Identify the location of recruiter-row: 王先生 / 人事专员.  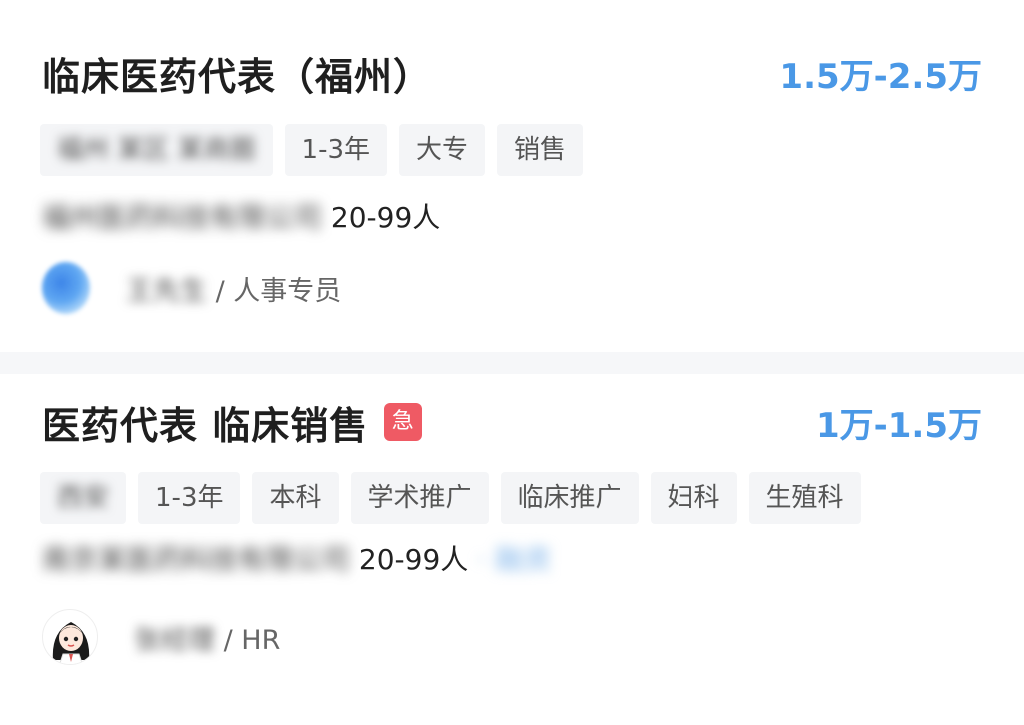
(191, 288).